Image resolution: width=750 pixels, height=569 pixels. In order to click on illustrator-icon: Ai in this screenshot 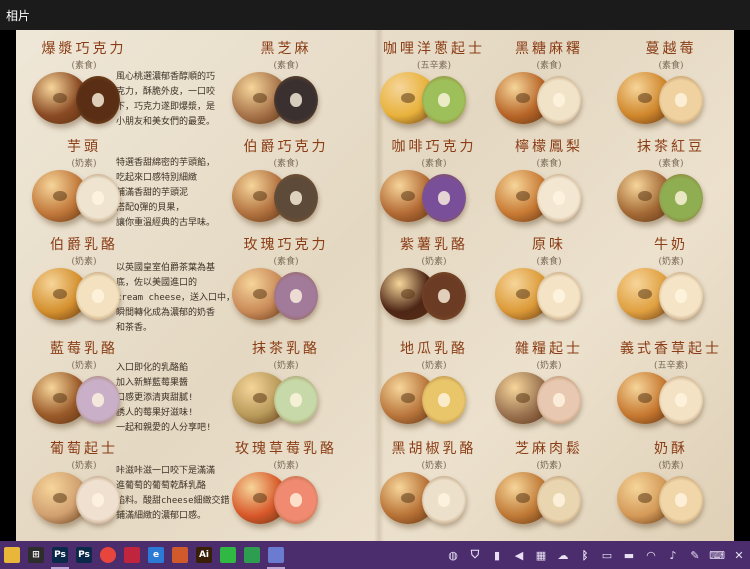, I will do `click(204, 555)`.